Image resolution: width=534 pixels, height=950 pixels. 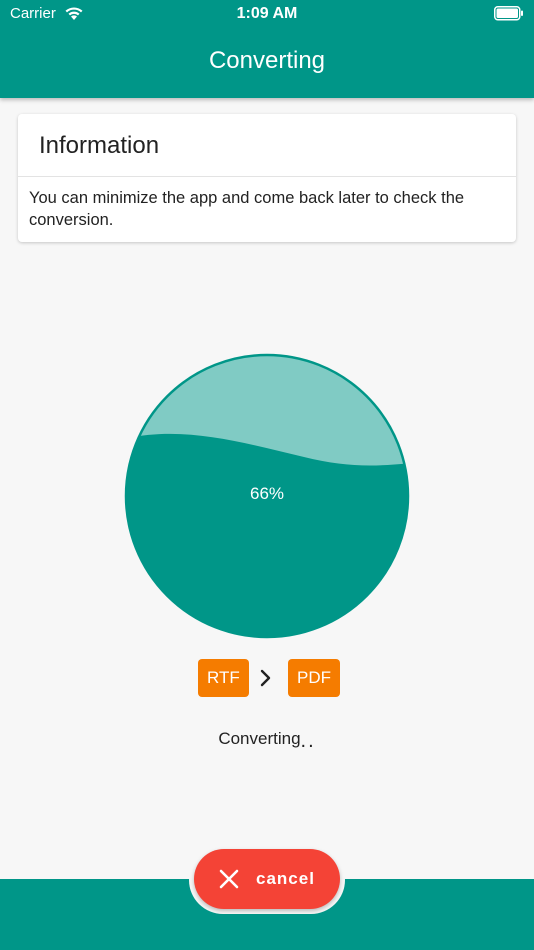 I want to click on cancel-button-wrap: cancel, so click(x=267, y=880).